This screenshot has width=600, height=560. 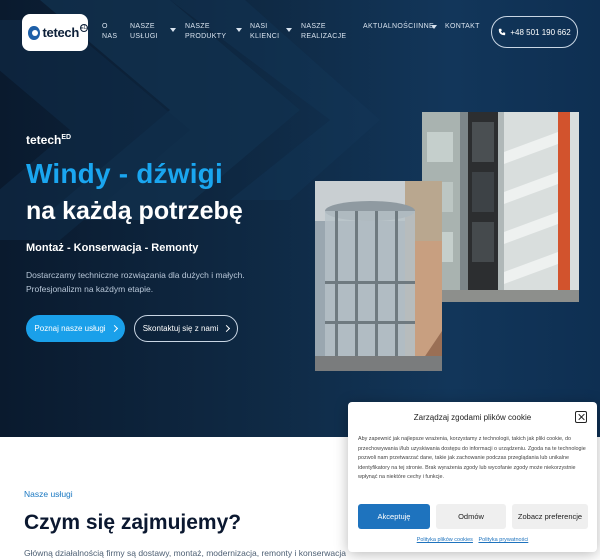 I want to click on brand-superscript: ED, so click(x=66, y=137).